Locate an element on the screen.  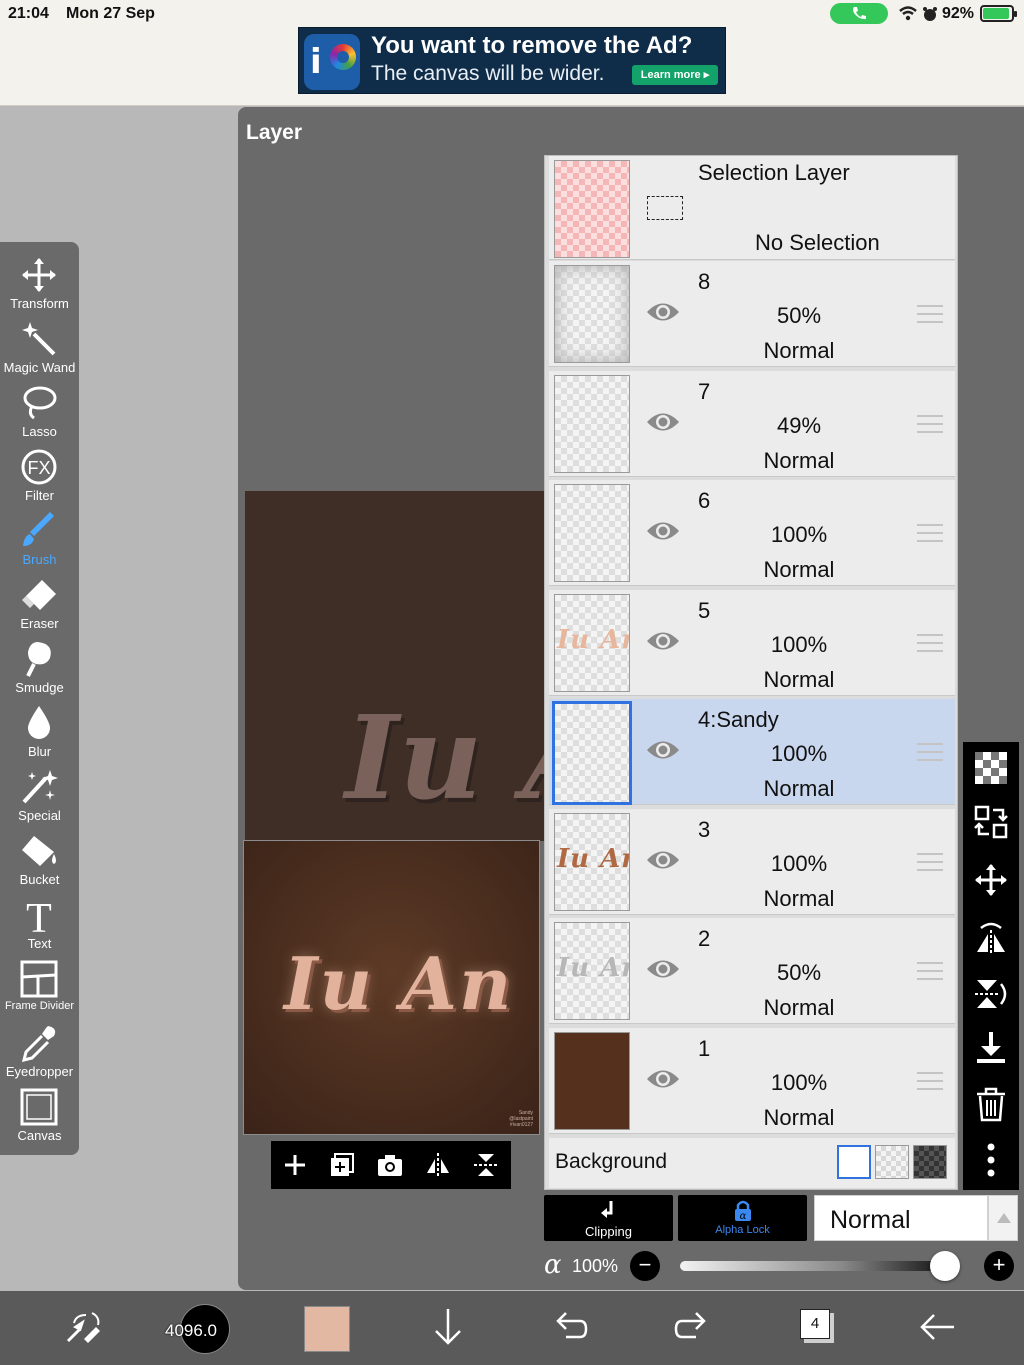
battery-icon is located at coordinates (998, 13).